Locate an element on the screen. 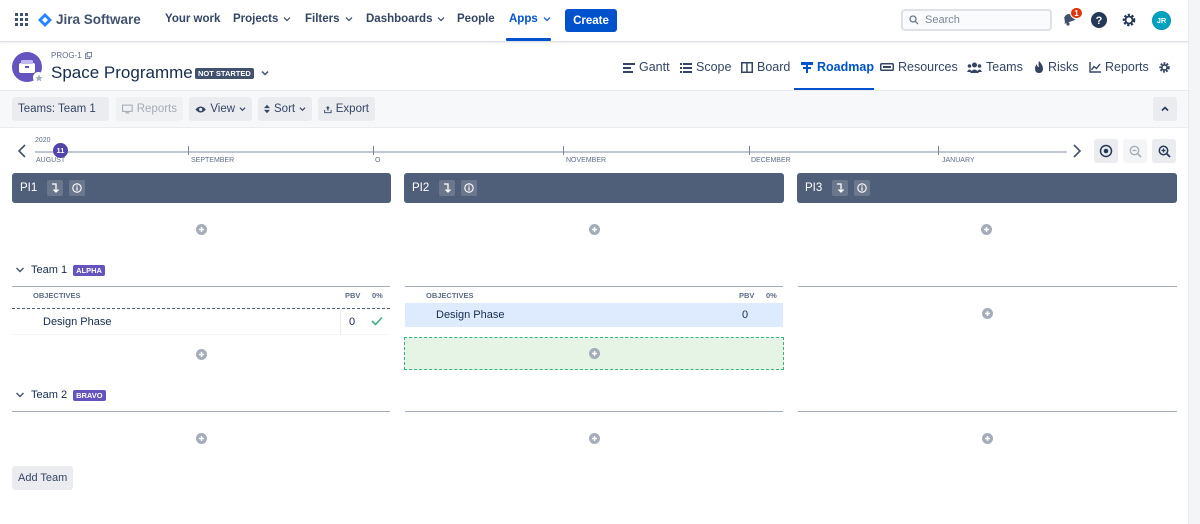 The height and width of the screenshot is (524, 1200). view-dropdown: View is located at coordinates (220, 109).